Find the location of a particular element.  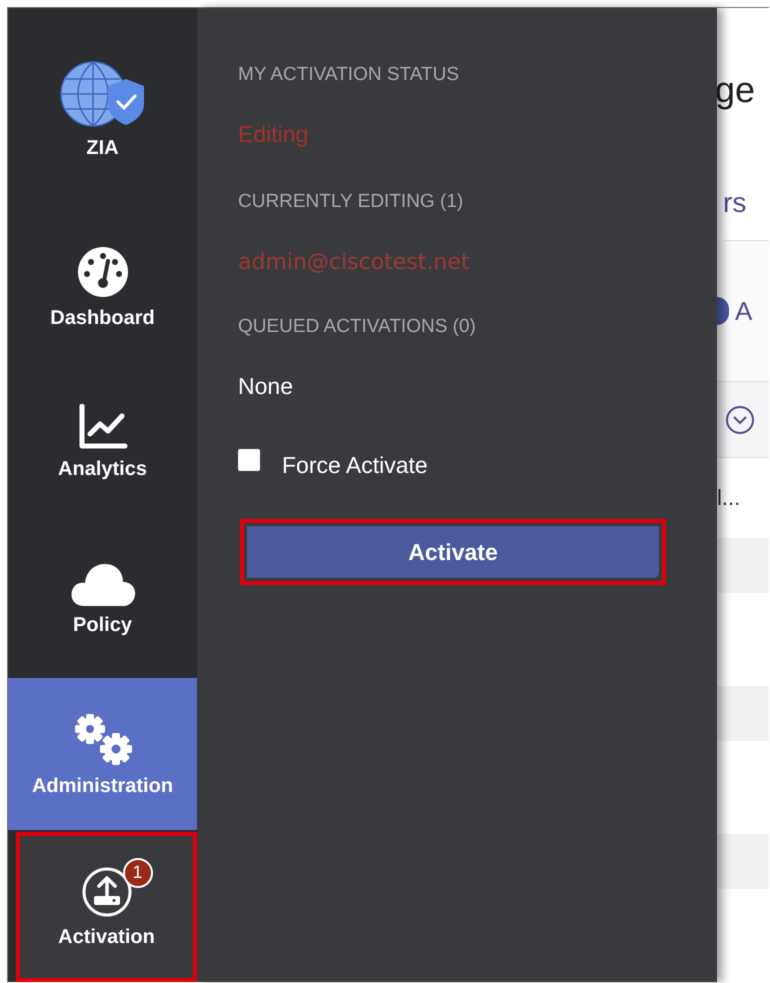

add-link: A is located at coordinates (743, 311).